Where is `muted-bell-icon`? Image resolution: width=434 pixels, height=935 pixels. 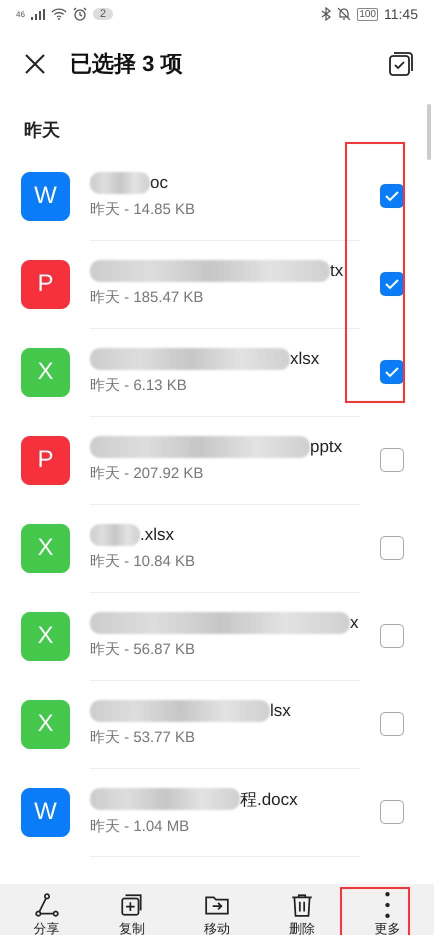
muted-bell-icon is located at coordinates (344, 14).